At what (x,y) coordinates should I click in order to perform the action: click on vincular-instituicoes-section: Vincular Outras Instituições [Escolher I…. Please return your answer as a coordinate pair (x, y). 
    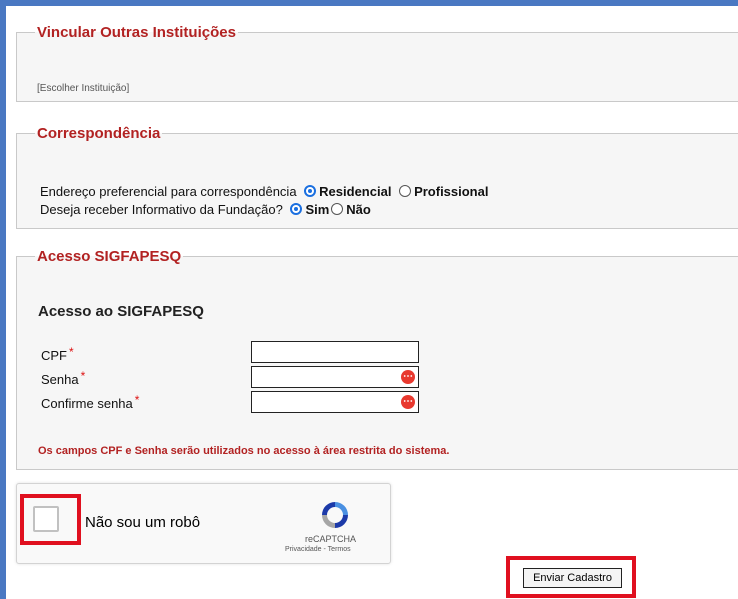
    Looking at the image, I should click on (377, 63).